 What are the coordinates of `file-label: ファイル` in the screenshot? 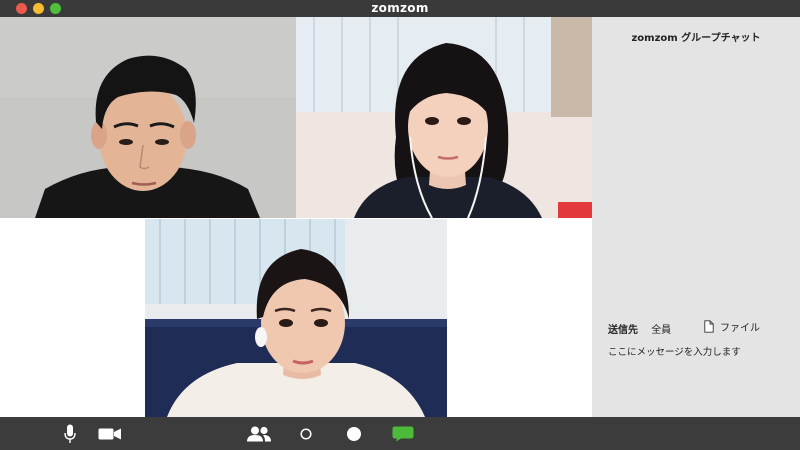 It's located at (740, 328).